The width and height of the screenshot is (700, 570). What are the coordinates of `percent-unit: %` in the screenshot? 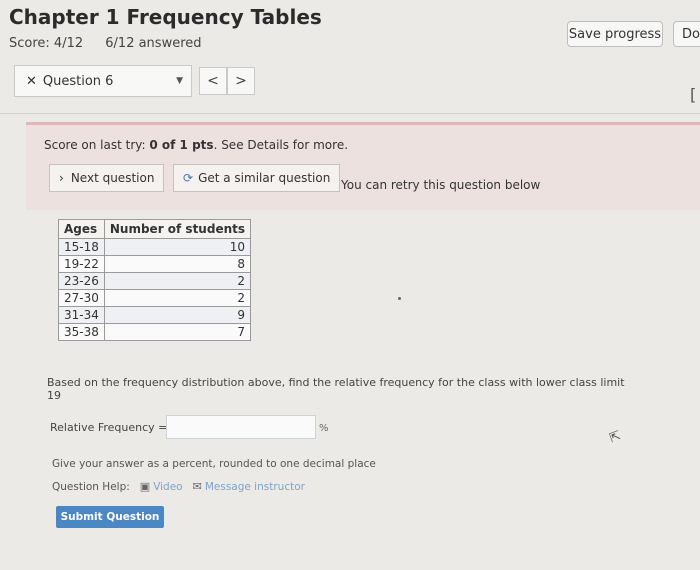 It's located at (324, 428).